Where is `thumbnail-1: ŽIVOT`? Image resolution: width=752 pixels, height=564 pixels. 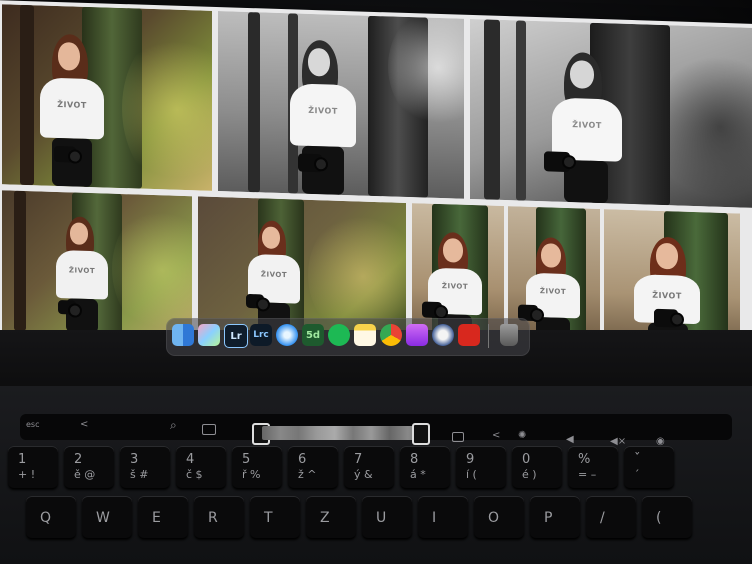
thumbnail-1: ŽIVOT is located at coordinates (107, 97).